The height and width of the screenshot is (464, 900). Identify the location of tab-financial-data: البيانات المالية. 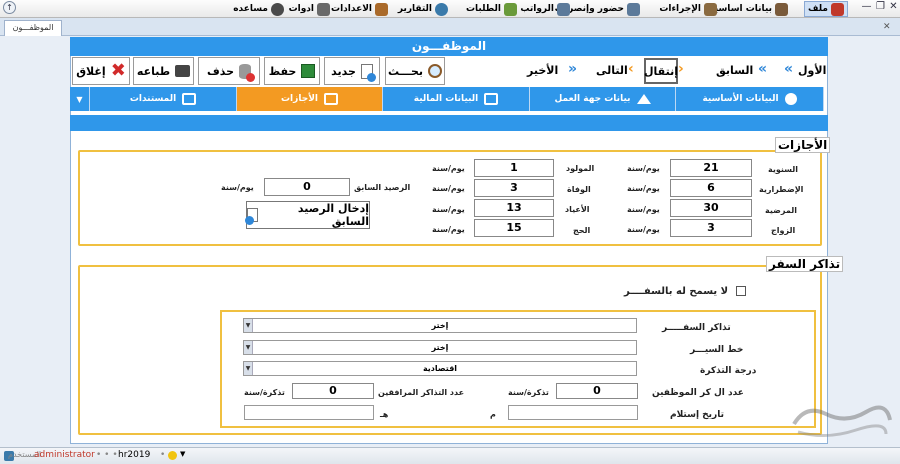
(456, 99).